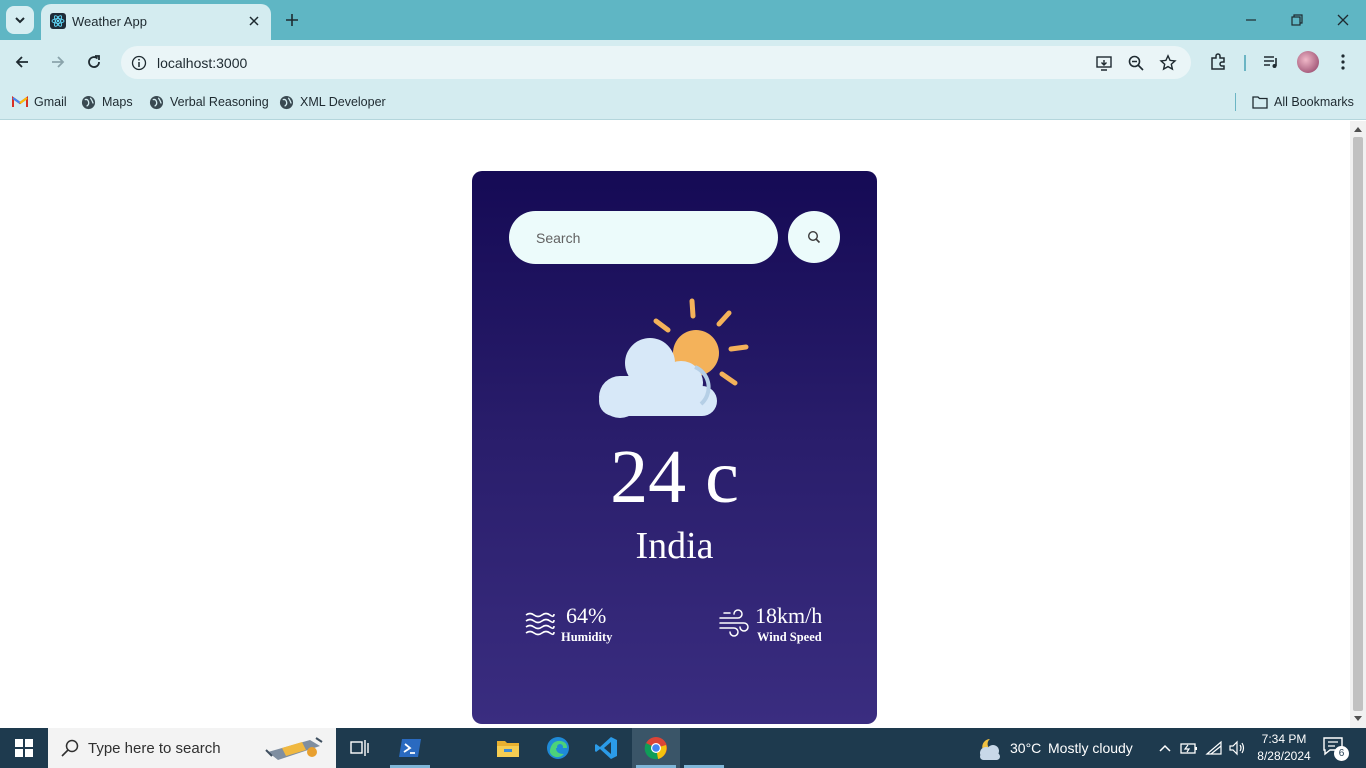  Describe the element at coordinates (1237, 748) in the screenshot. I see `volume-icon` at that location.